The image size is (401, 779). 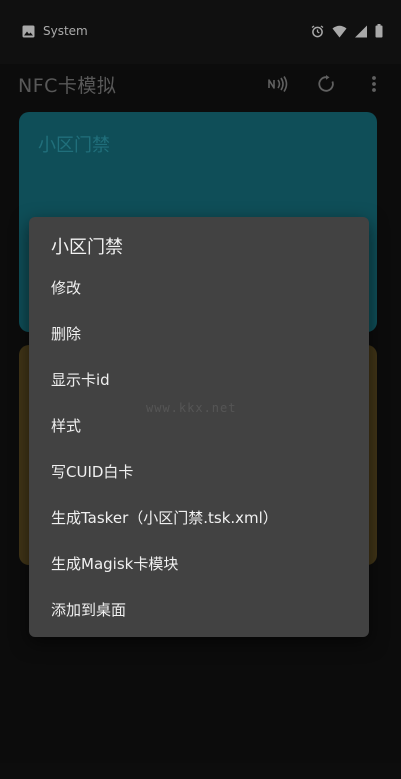 What do you see at coordinates (199, 472) in the screenshot?
I see `menu-item-write-cuid: 写CUID白卡` at bounding box center [199, 472].